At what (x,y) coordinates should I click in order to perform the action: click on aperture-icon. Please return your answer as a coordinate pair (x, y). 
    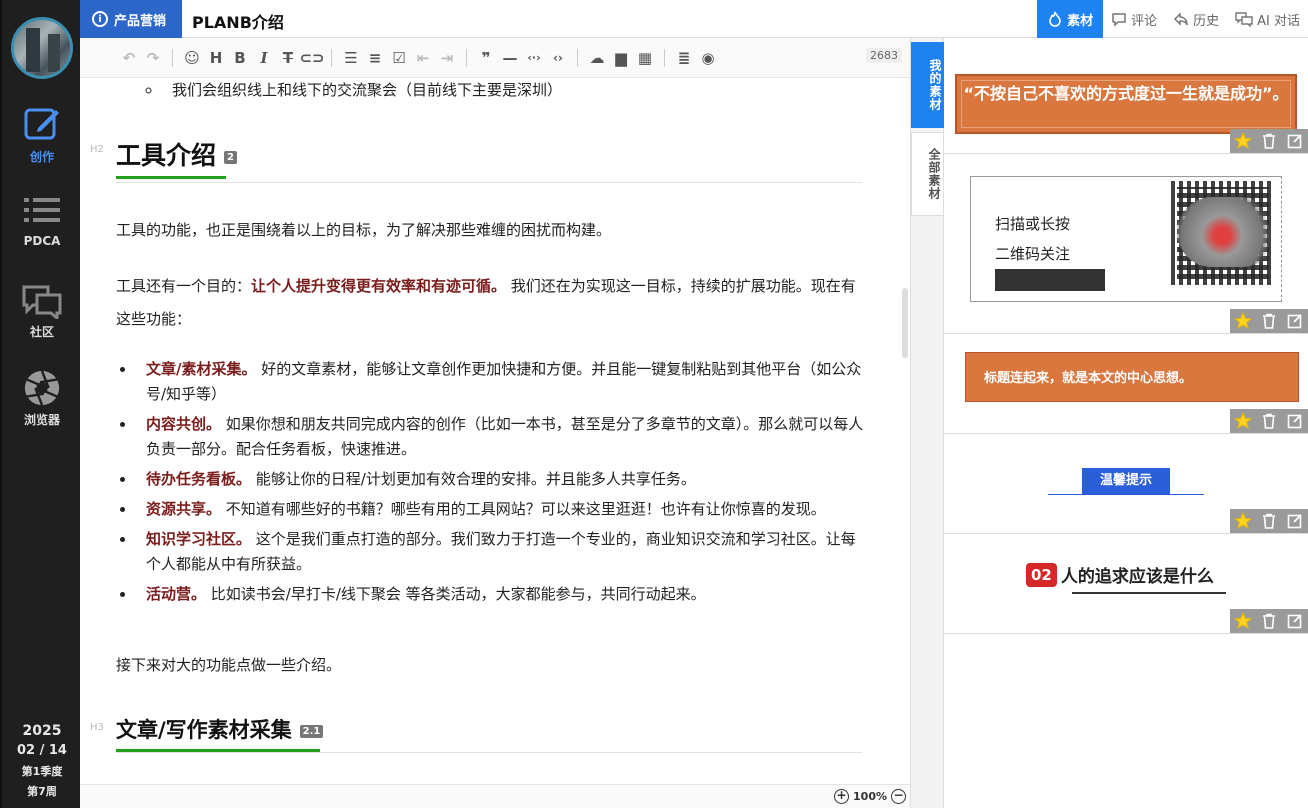
    Looking at the image, I should click on (42, 388).